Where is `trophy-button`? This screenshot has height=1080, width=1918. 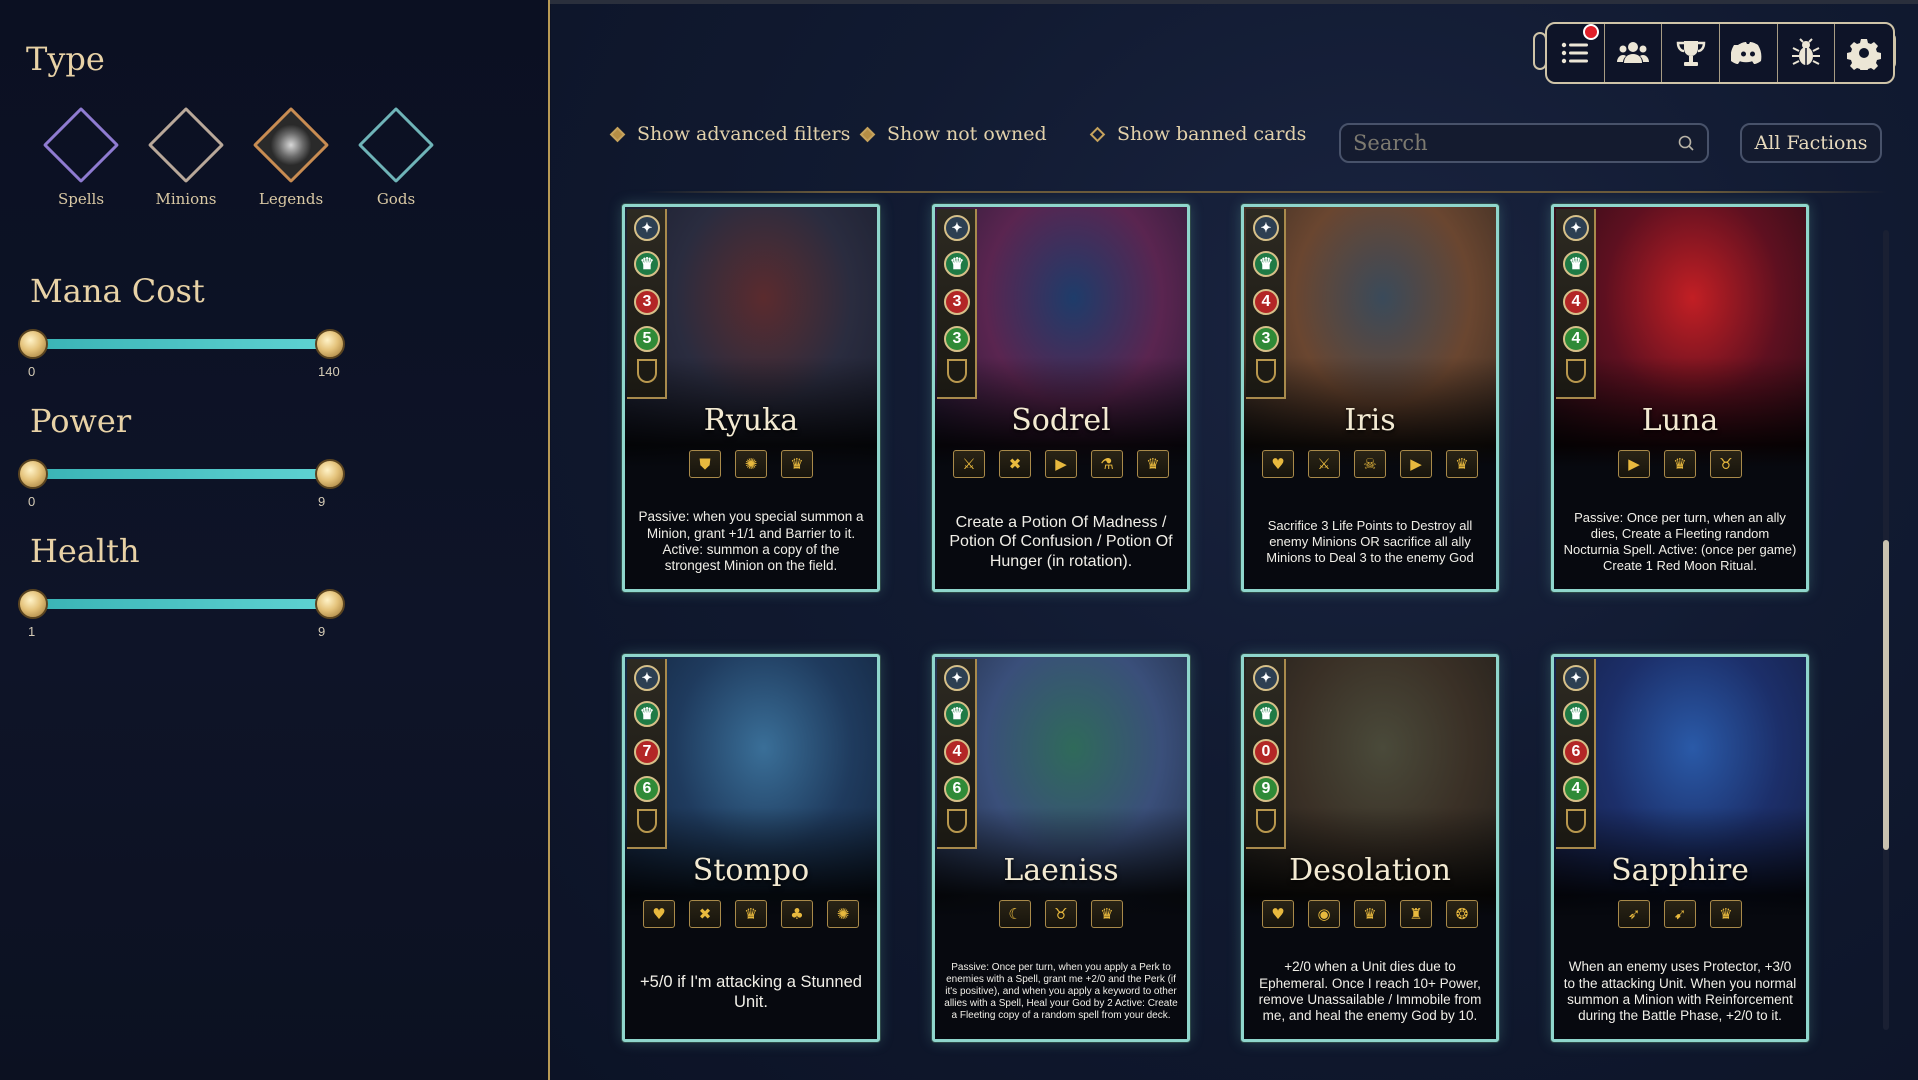 trophy-button is located at coordinates (1691, 53).